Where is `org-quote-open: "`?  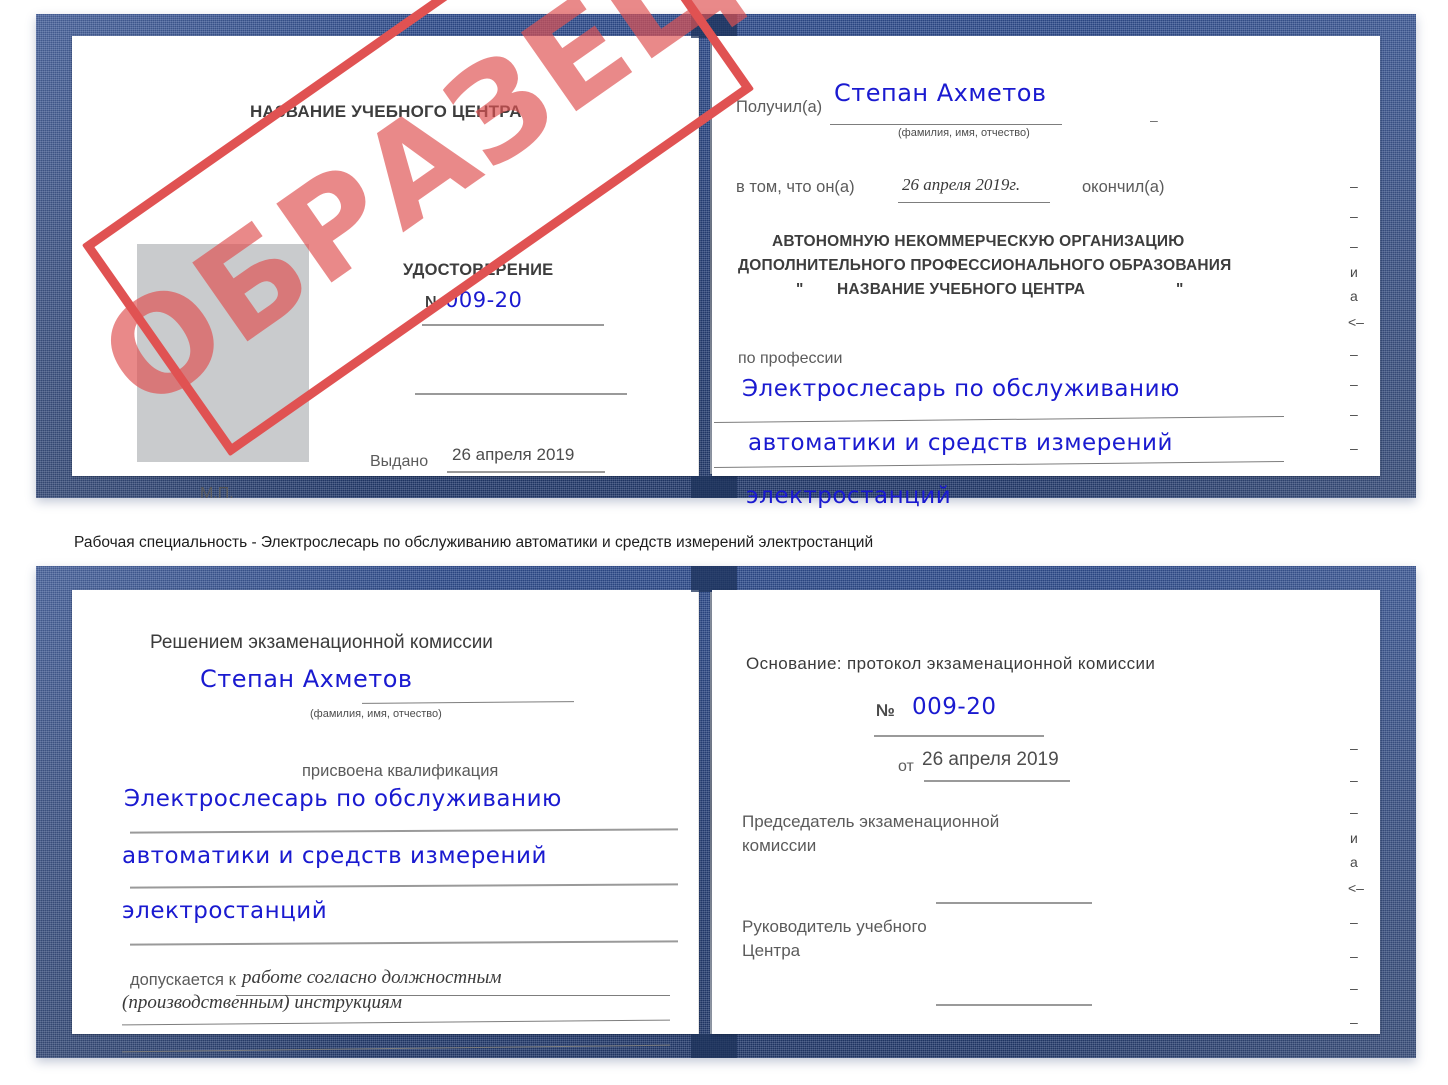
org-quote-open: " is located at coordinates (800, 289).